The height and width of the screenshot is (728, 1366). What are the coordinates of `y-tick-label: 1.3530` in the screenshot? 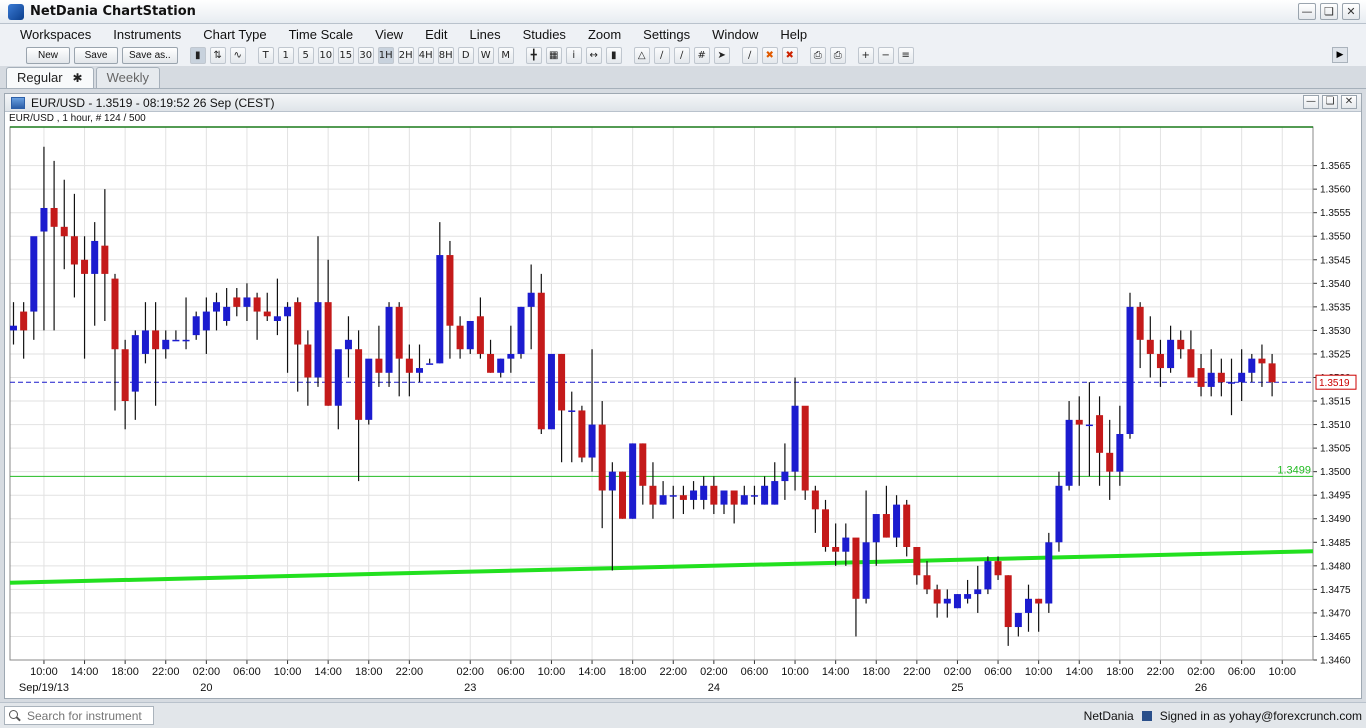 It's located at (1335, 331).